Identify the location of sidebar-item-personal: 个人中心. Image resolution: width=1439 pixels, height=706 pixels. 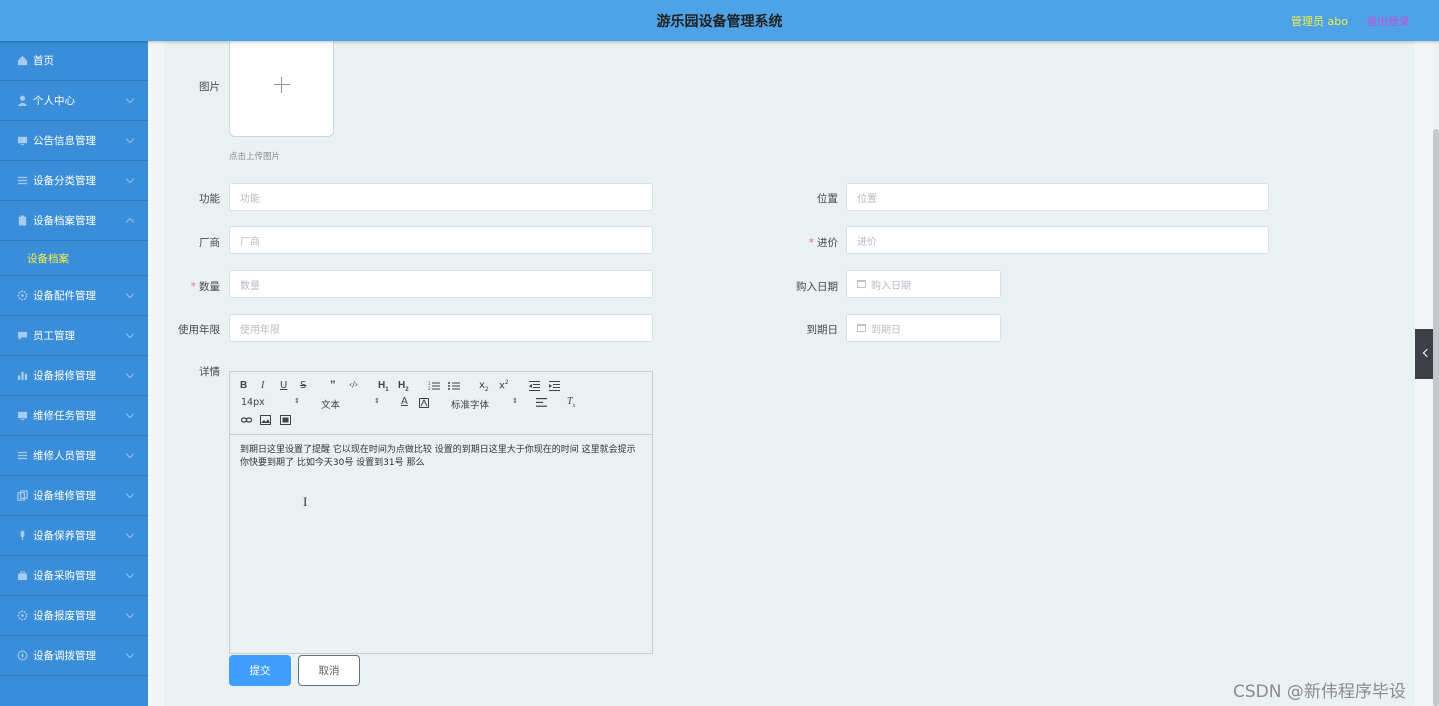
(74, 101).